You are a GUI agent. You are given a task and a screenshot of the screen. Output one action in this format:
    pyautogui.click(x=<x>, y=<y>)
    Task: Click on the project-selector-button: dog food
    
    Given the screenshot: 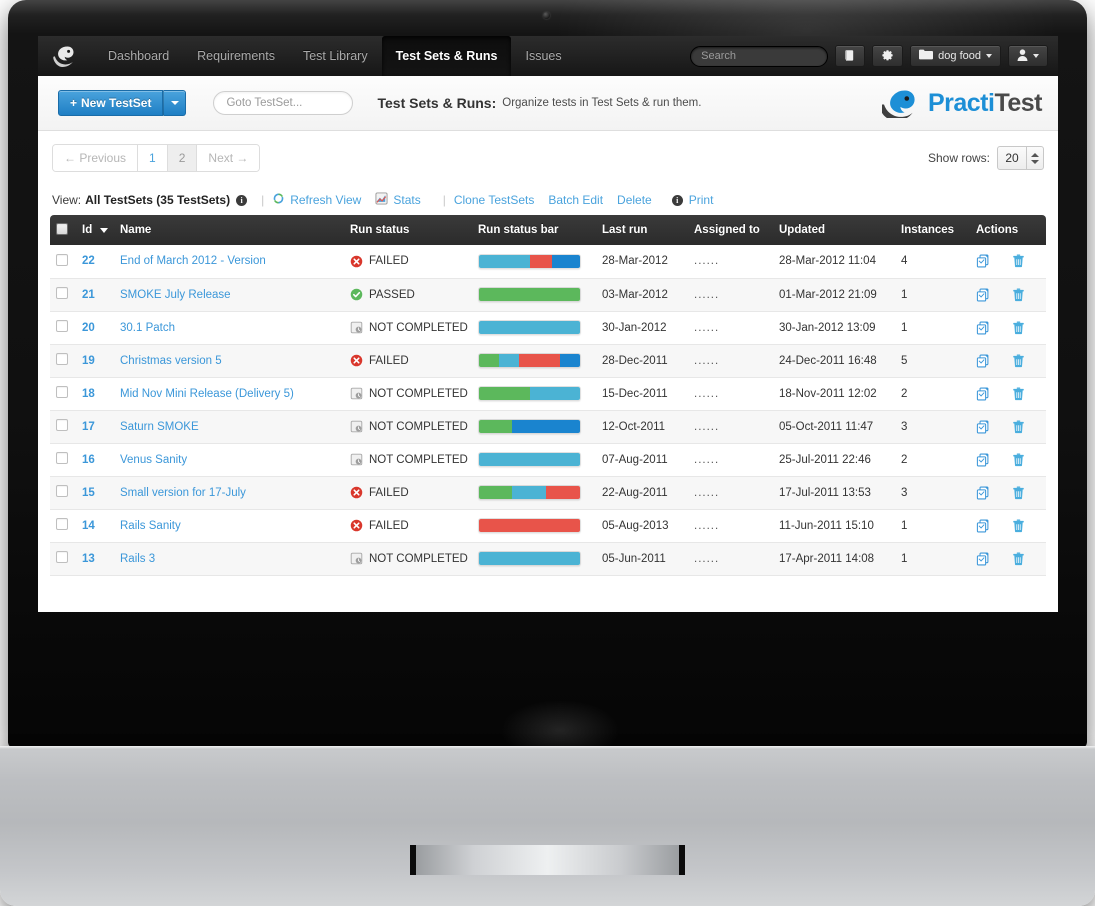 What is the action you would take?
    pyautogui.click(x=955, y=56)
    